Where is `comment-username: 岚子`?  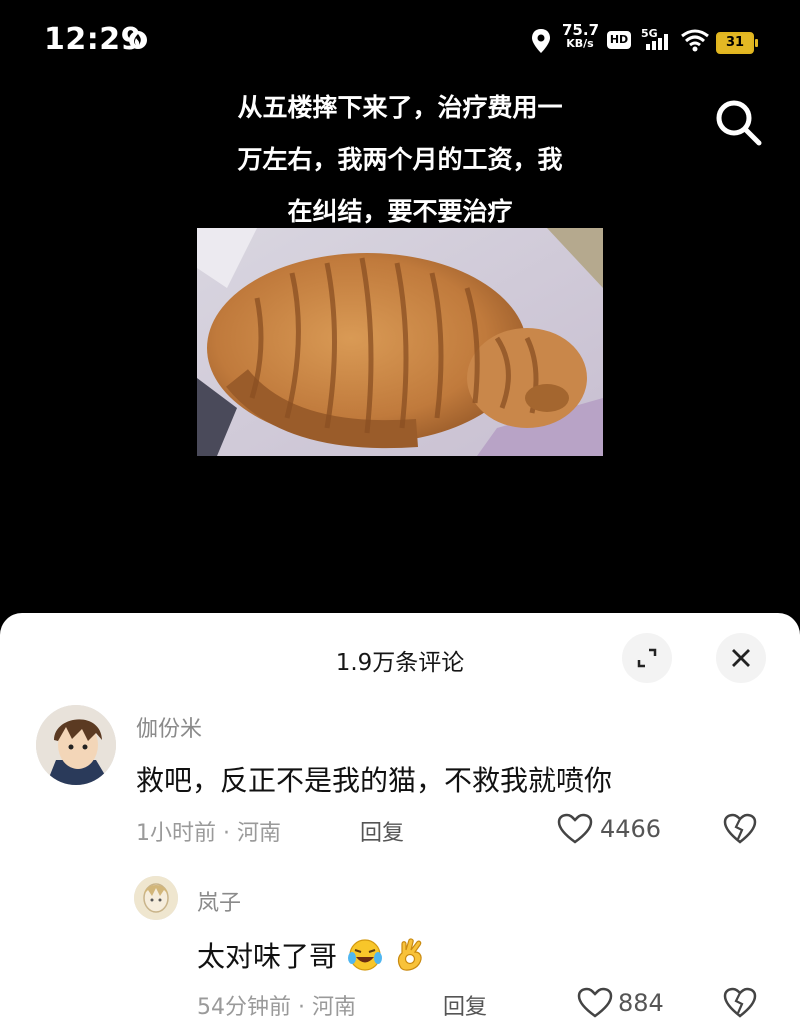
comment-username: 岚子 is located at coordinates (219, 901).